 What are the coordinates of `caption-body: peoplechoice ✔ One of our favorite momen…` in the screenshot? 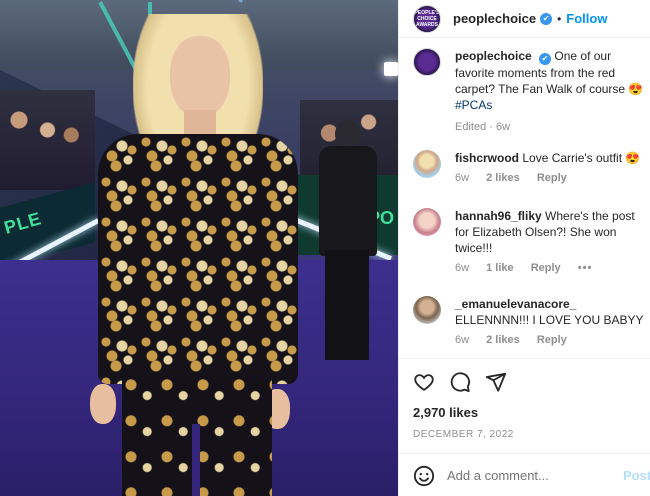 It's located at (551, 91).